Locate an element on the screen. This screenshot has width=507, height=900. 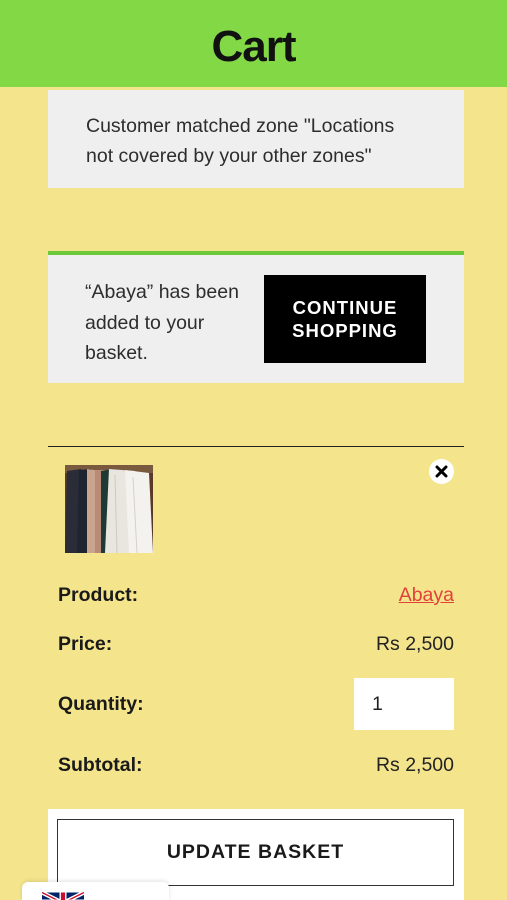
remove-item-button is located at coordinates (441, 471).